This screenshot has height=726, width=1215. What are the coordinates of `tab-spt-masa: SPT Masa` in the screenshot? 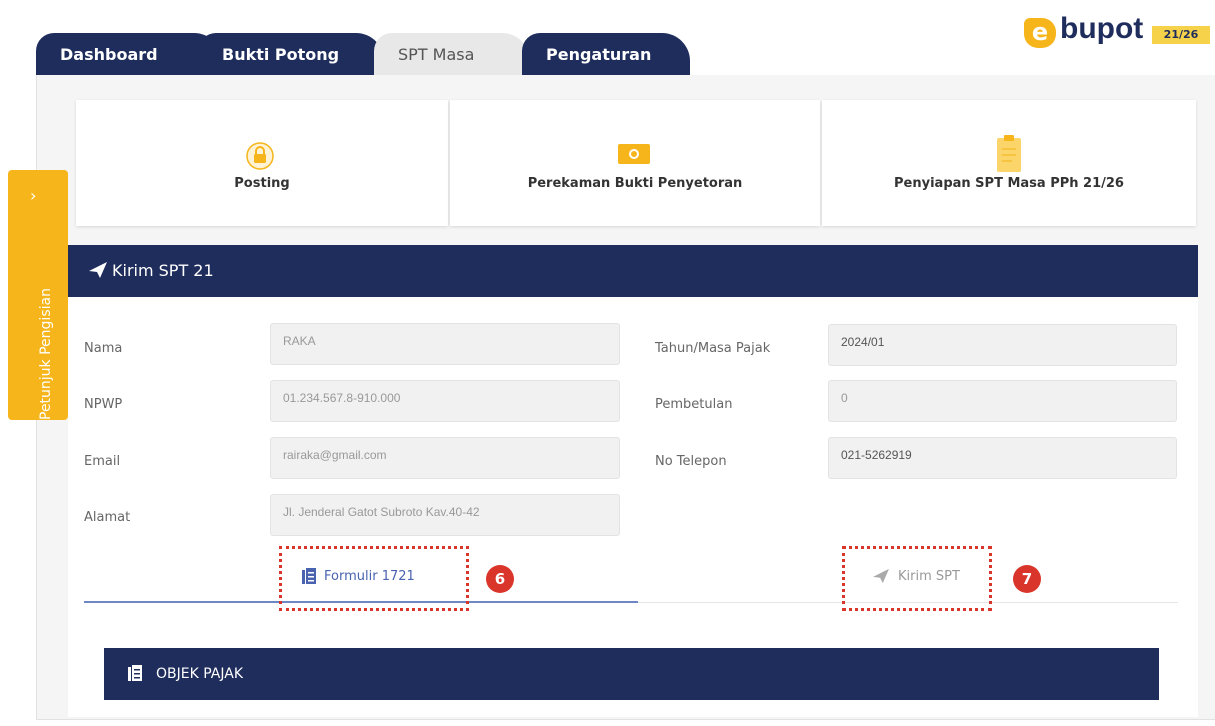 It's located at (452, 54).